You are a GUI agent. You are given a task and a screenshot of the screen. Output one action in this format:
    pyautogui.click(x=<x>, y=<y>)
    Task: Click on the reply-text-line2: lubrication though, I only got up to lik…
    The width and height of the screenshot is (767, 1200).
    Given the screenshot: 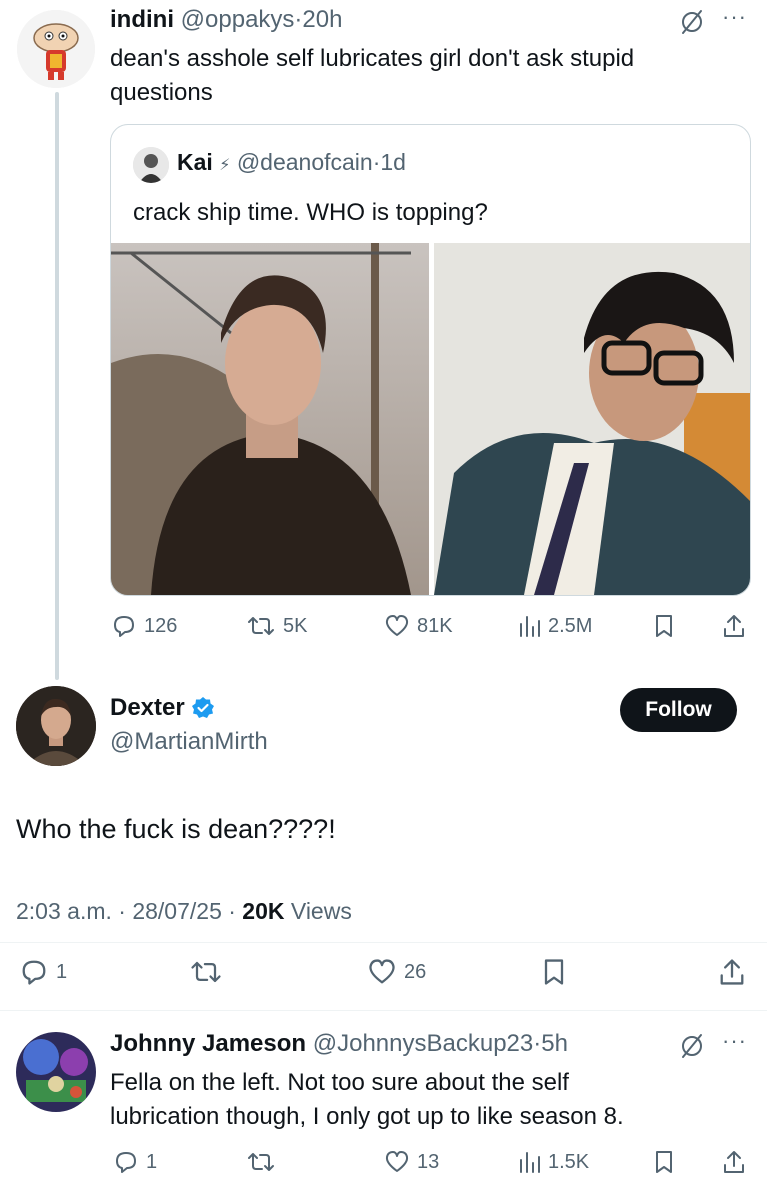 What is the action you would take?
    pyautogui.click(x=367, y=1116)
    